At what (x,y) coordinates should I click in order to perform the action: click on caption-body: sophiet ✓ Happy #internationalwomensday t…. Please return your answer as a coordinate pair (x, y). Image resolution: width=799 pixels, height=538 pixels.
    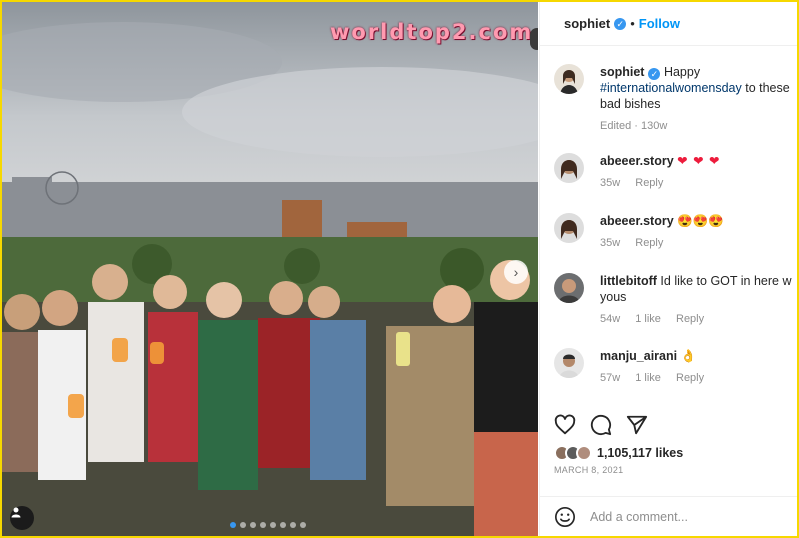
    Looking at the image, I should click on (698, 99).